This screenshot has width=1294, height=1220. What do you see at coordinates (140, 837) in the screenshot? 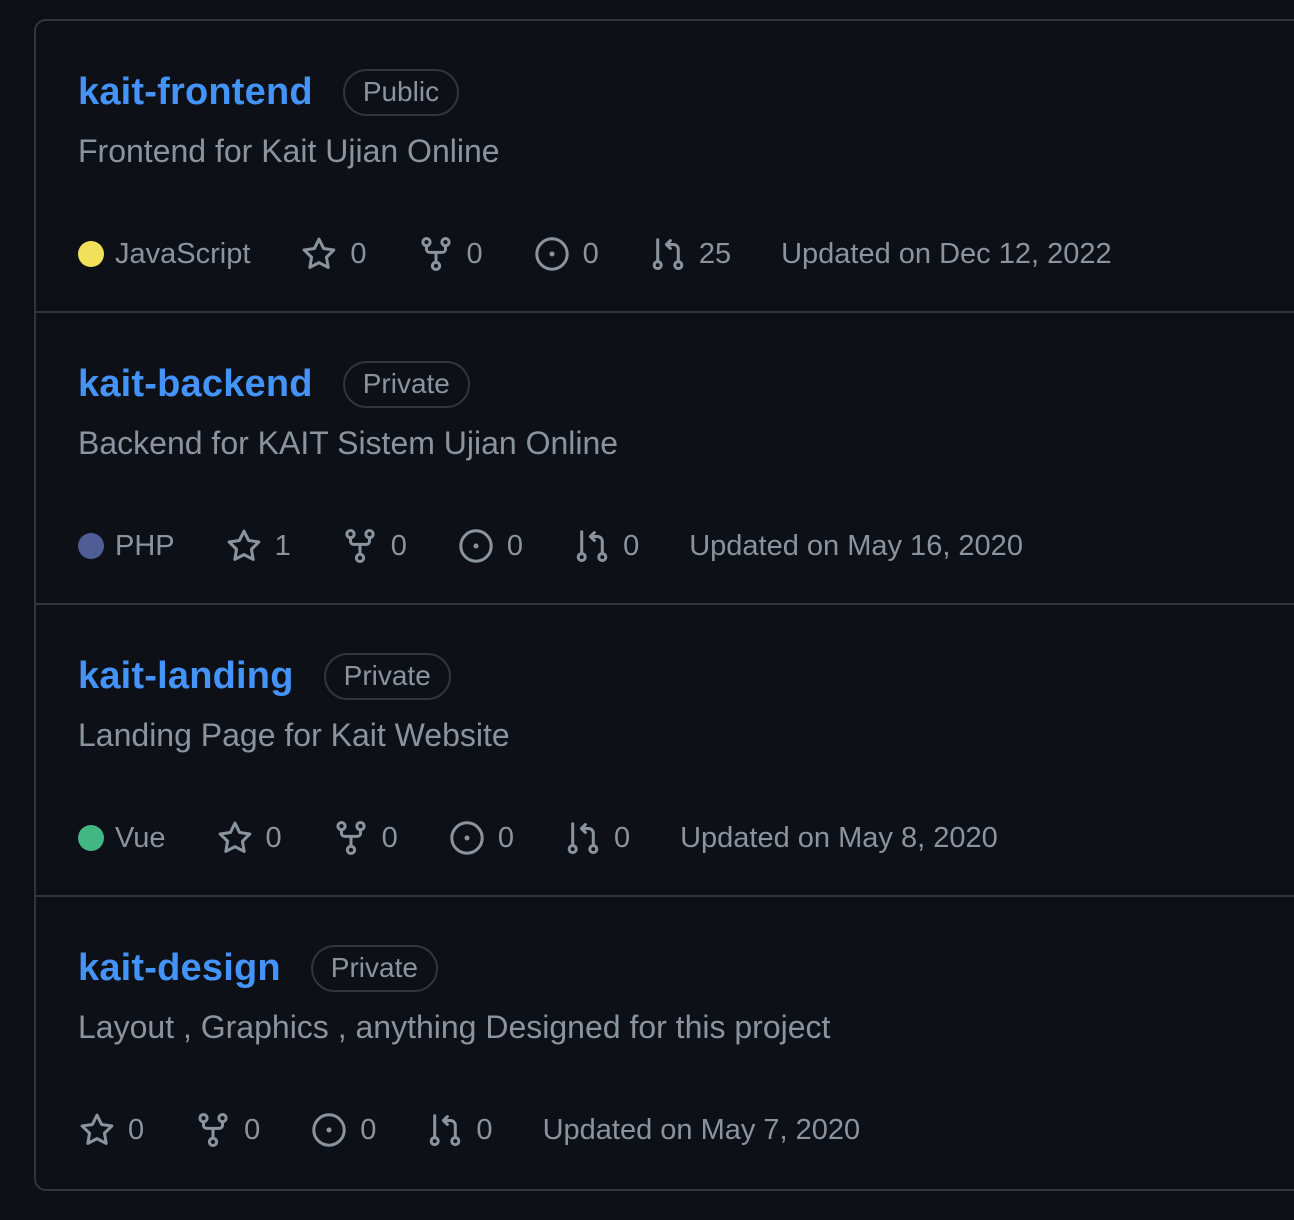
I see `language-name: Vue` at bounding box center [140, 837].